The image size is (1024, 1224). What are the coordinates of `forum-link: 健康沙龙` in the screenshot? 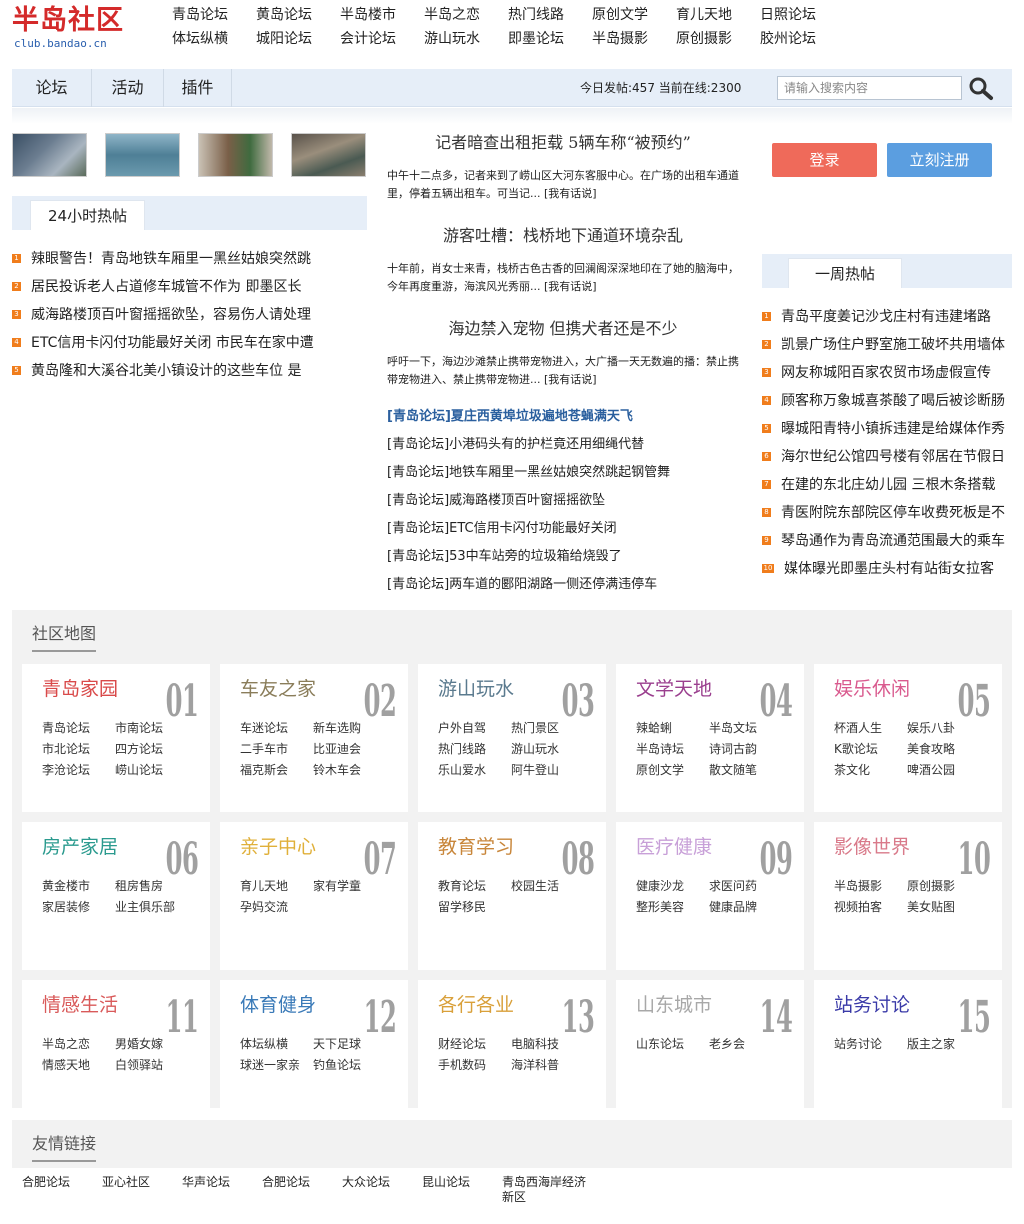 It's located at (672, 886).